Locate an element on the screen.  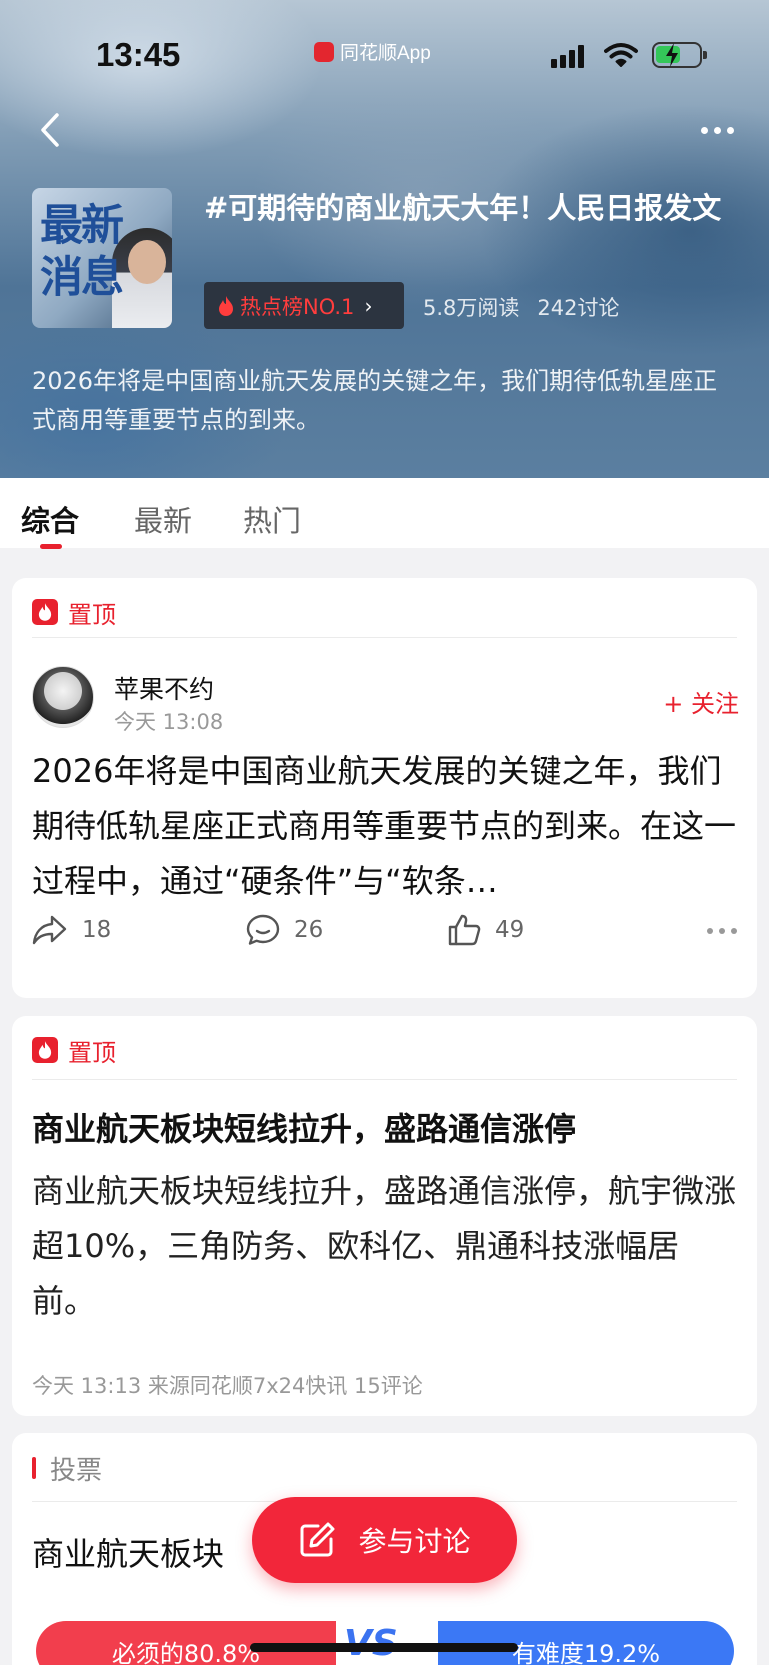
avatar is located at coordinates (63, 697).